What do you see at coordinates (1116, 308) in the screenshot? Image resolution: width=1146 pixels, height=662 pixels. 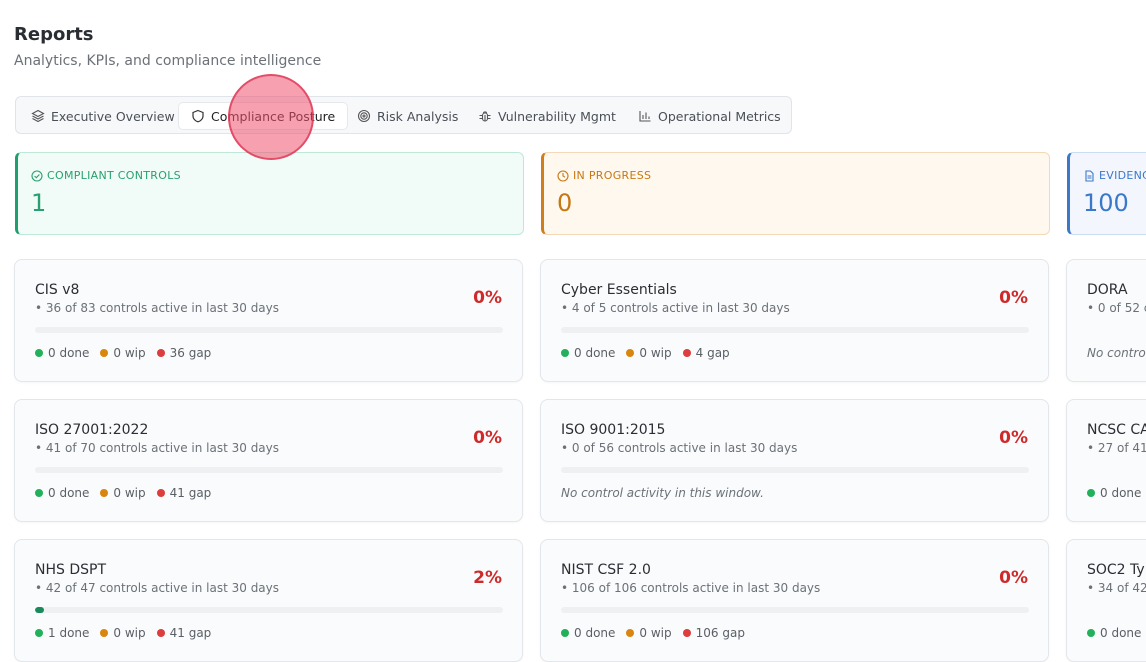 I see `framework-activity: • 0 of 52 c` at bounding box center [1116, 308].